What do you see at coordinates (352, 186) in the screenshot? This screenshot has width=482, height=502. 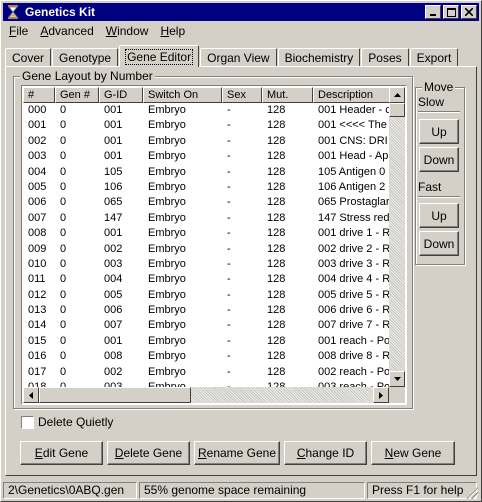 I see `cell-description: 106 Antigen 2` at bounding box center [352, 186].